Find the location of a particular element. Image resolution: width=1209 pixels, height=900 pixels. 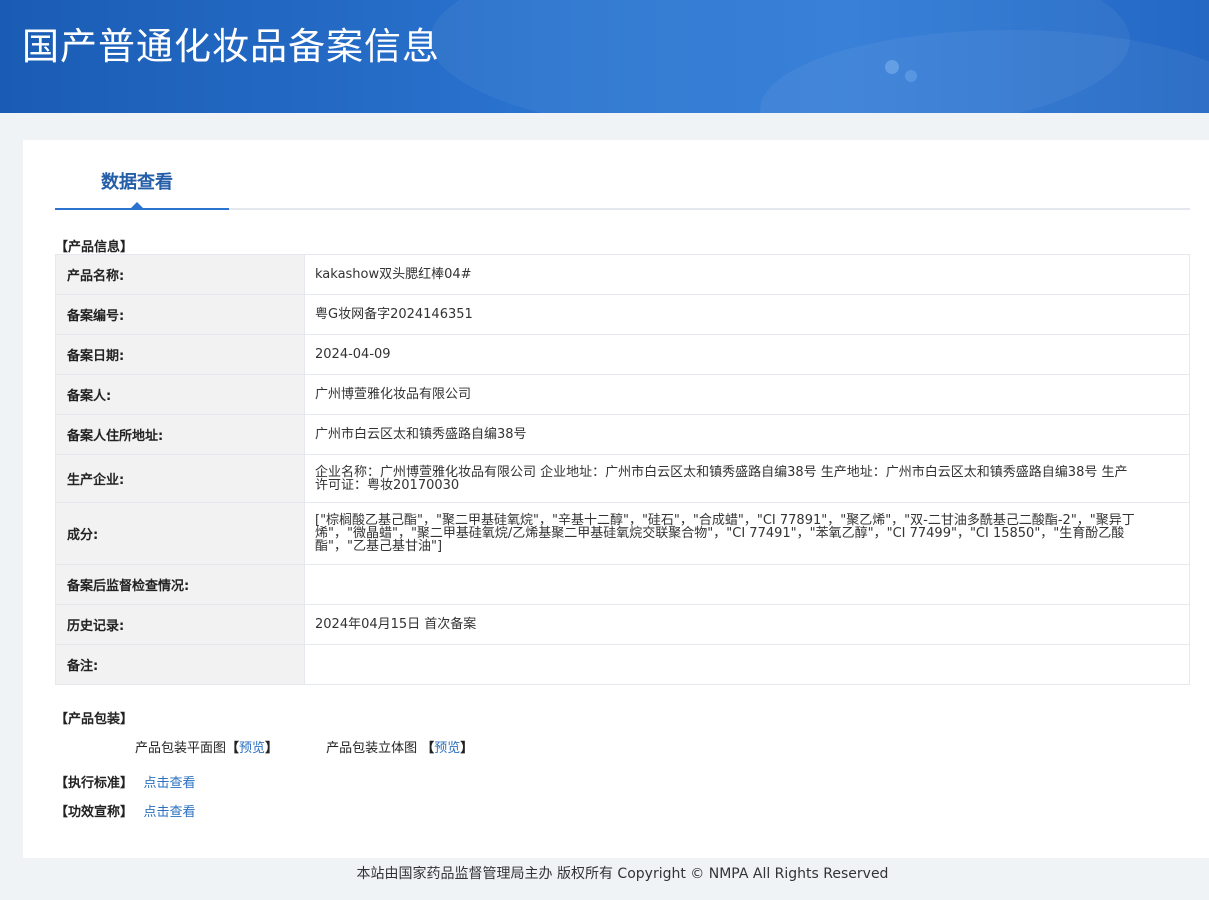

table-row: 历史记录: 2024年04月15日 首次备案 is located at coordinates (622, 624).